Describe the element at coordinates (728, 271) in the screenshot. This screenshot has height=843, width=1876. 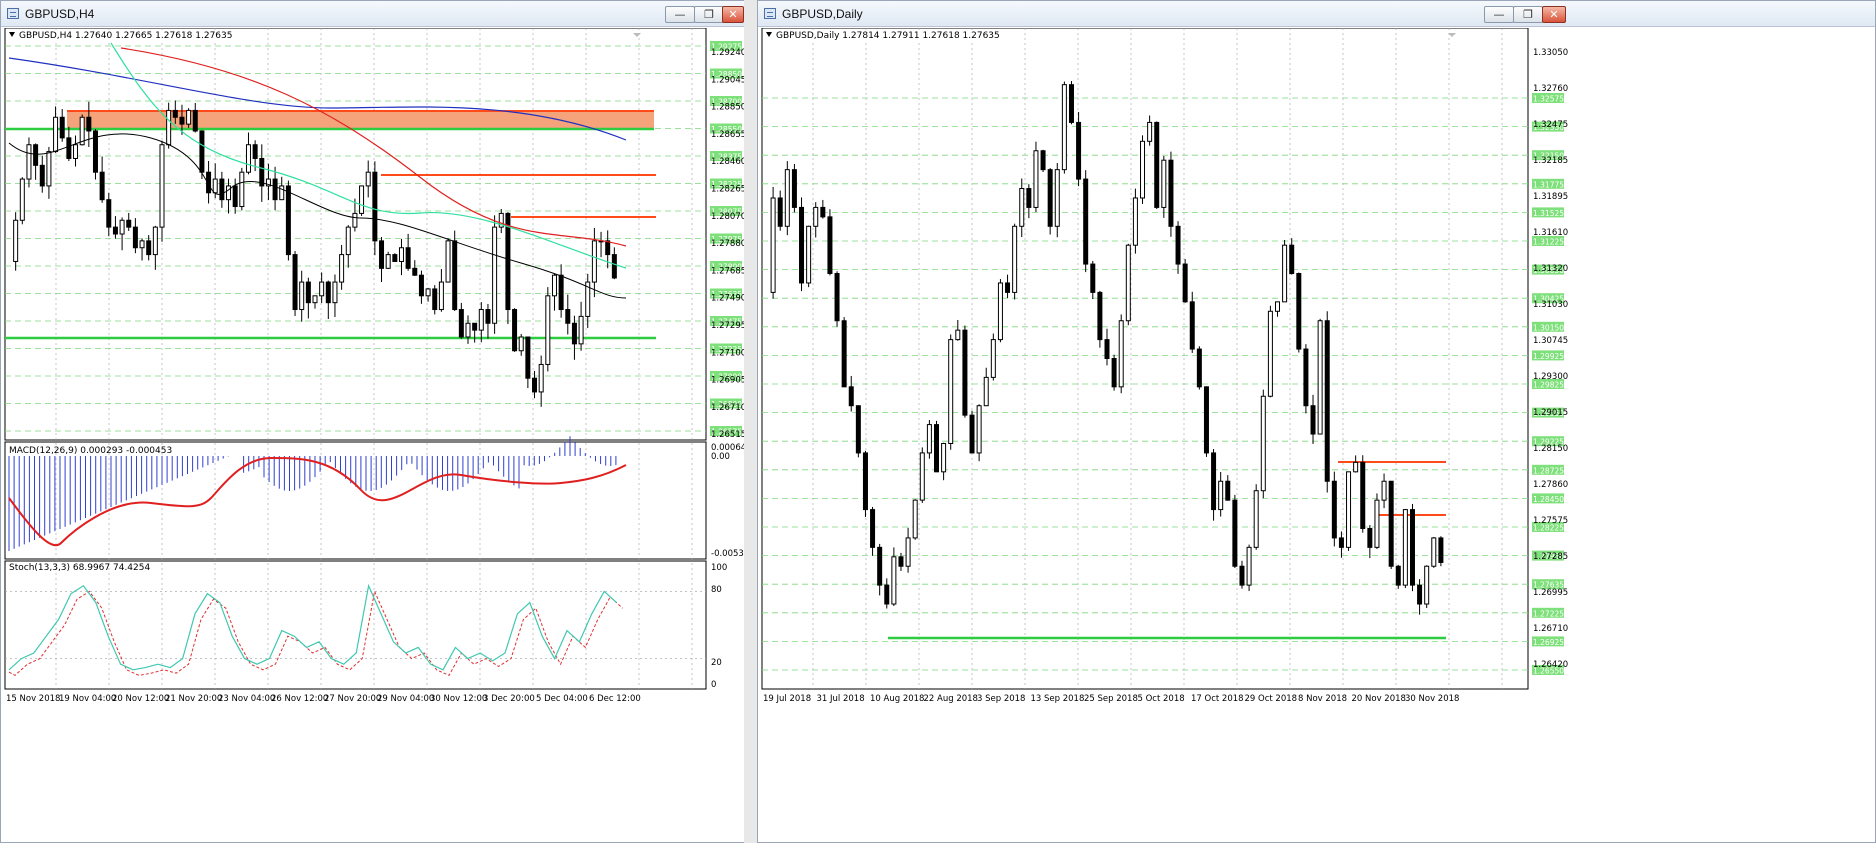
I see `price-axis-label: 1.27685` at that location.